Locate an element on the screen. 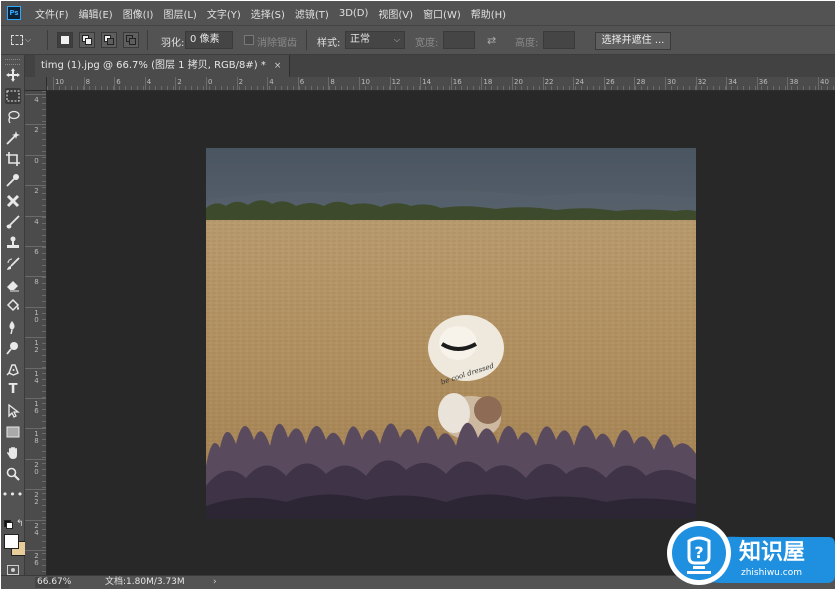 Image resolution: width=836 pixels, height=590 pixels. height-input is located at coordinates (559, 40).